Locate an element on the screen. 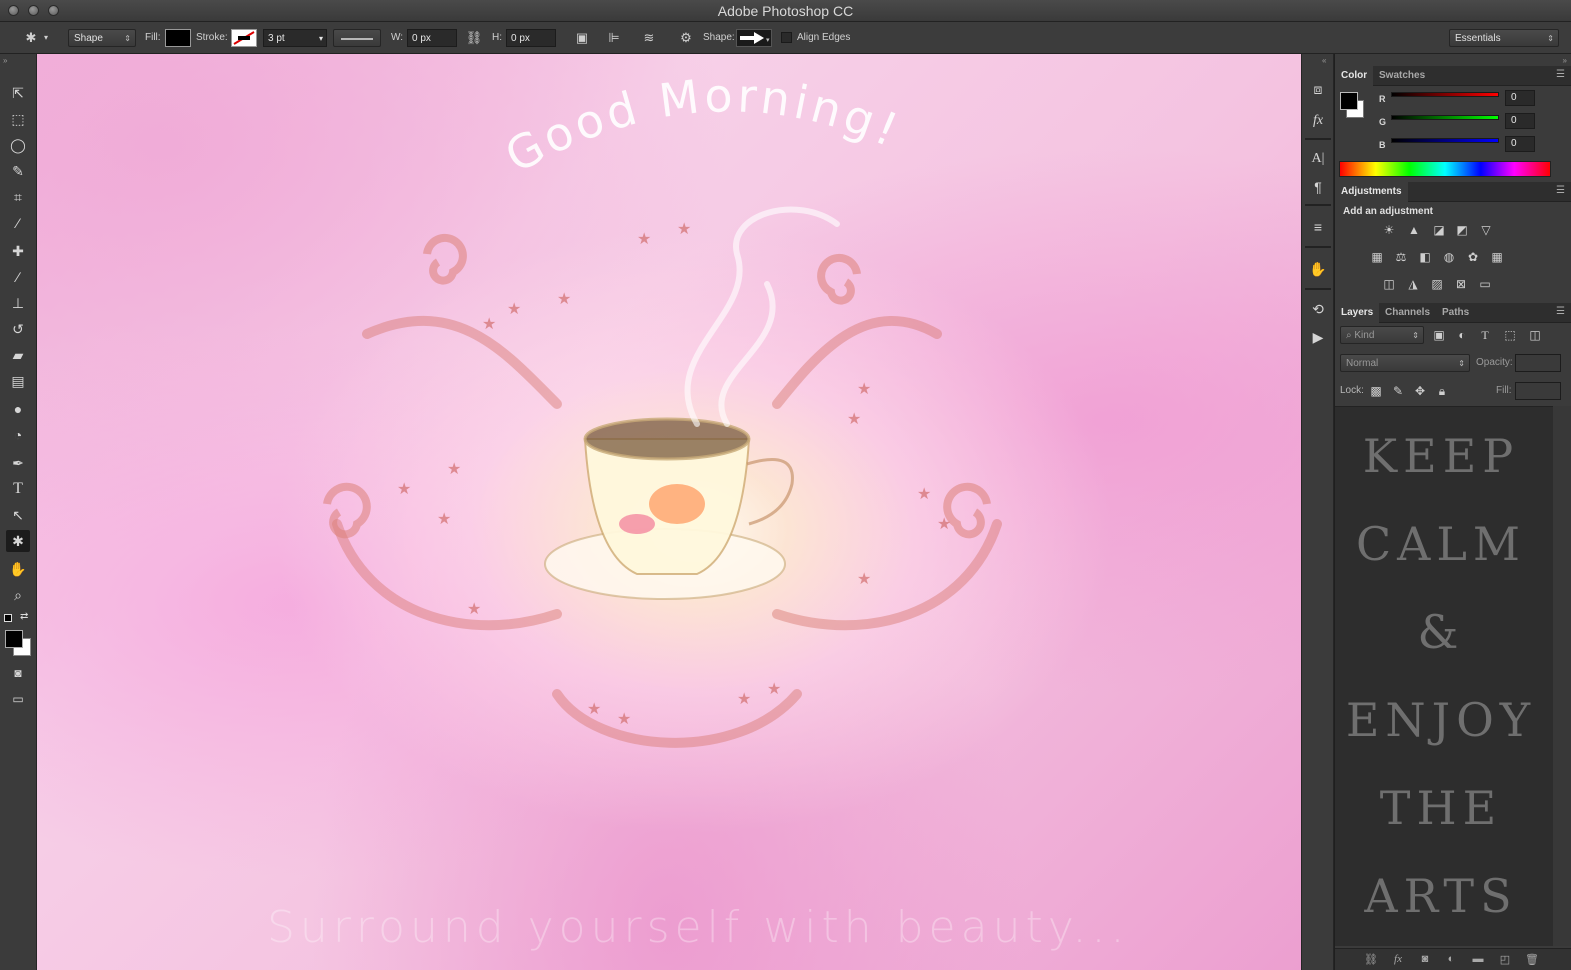 This screenshot has height=970, width=1571. quick-mask-icon: ◙ is located at coordinates (18, 673).